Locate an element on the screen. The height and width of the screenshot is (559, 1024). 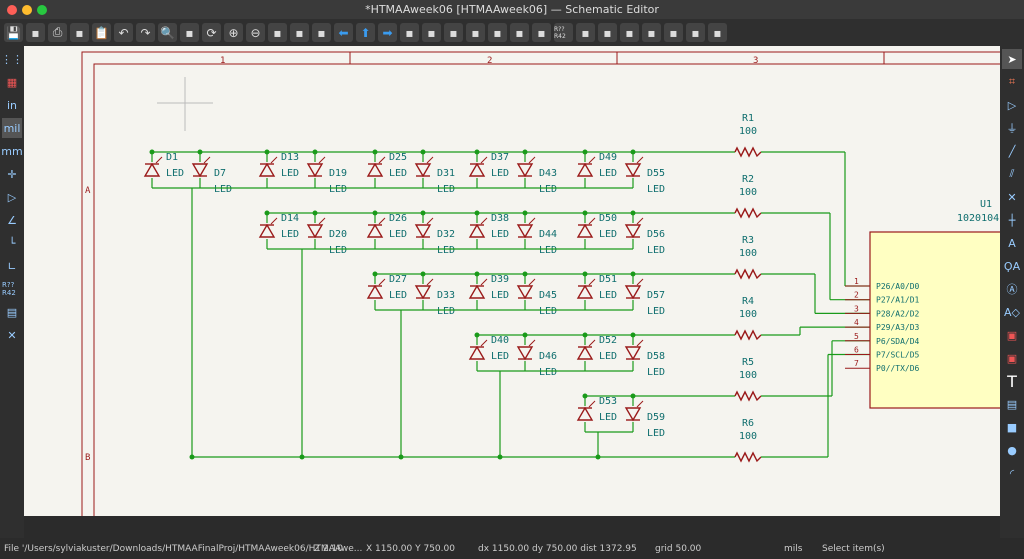
mirror-v-icon: ▪ is located at coordinates (453, 32).